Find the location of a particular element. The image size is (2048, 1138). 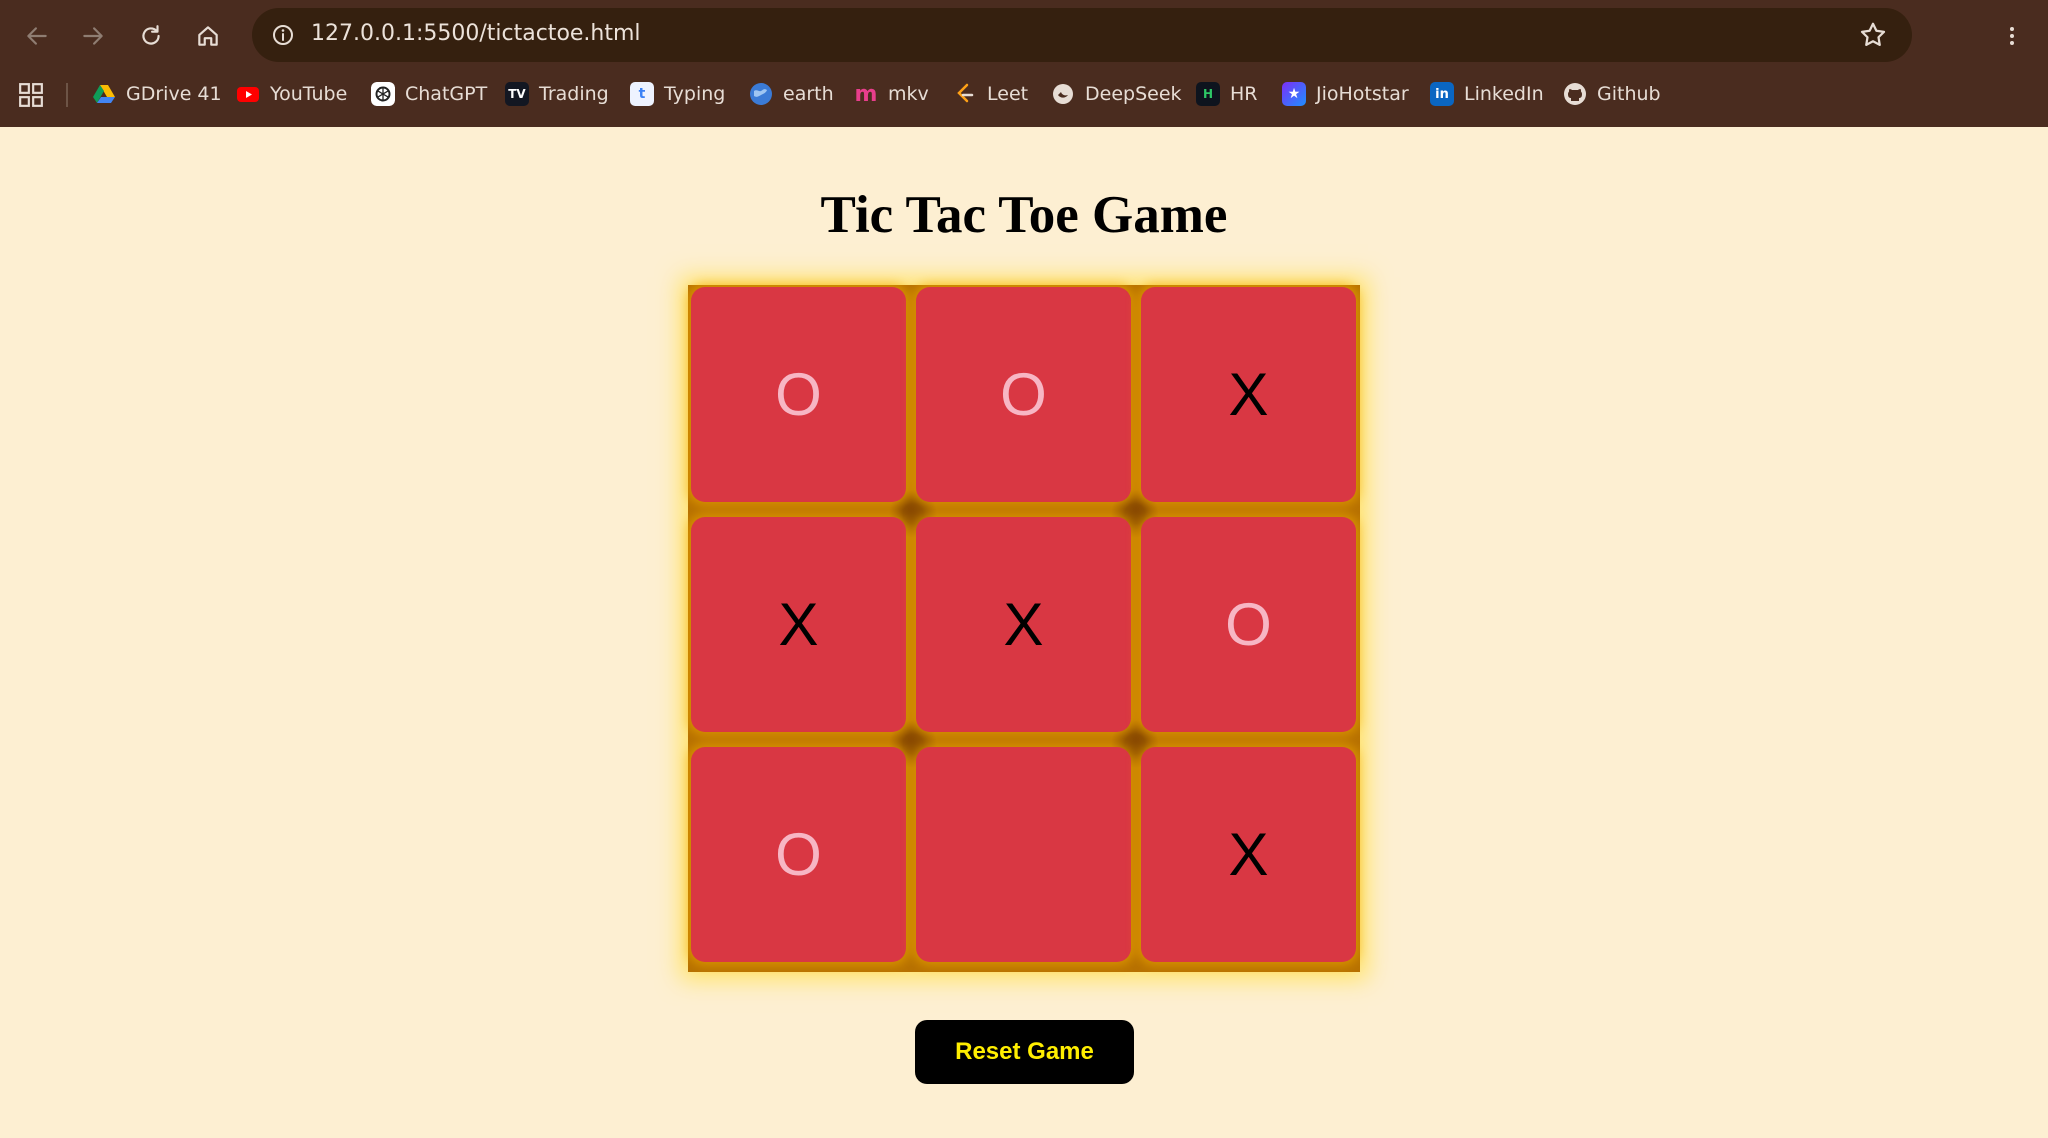

browser-menu-button is located at coordinates (2012, 36).